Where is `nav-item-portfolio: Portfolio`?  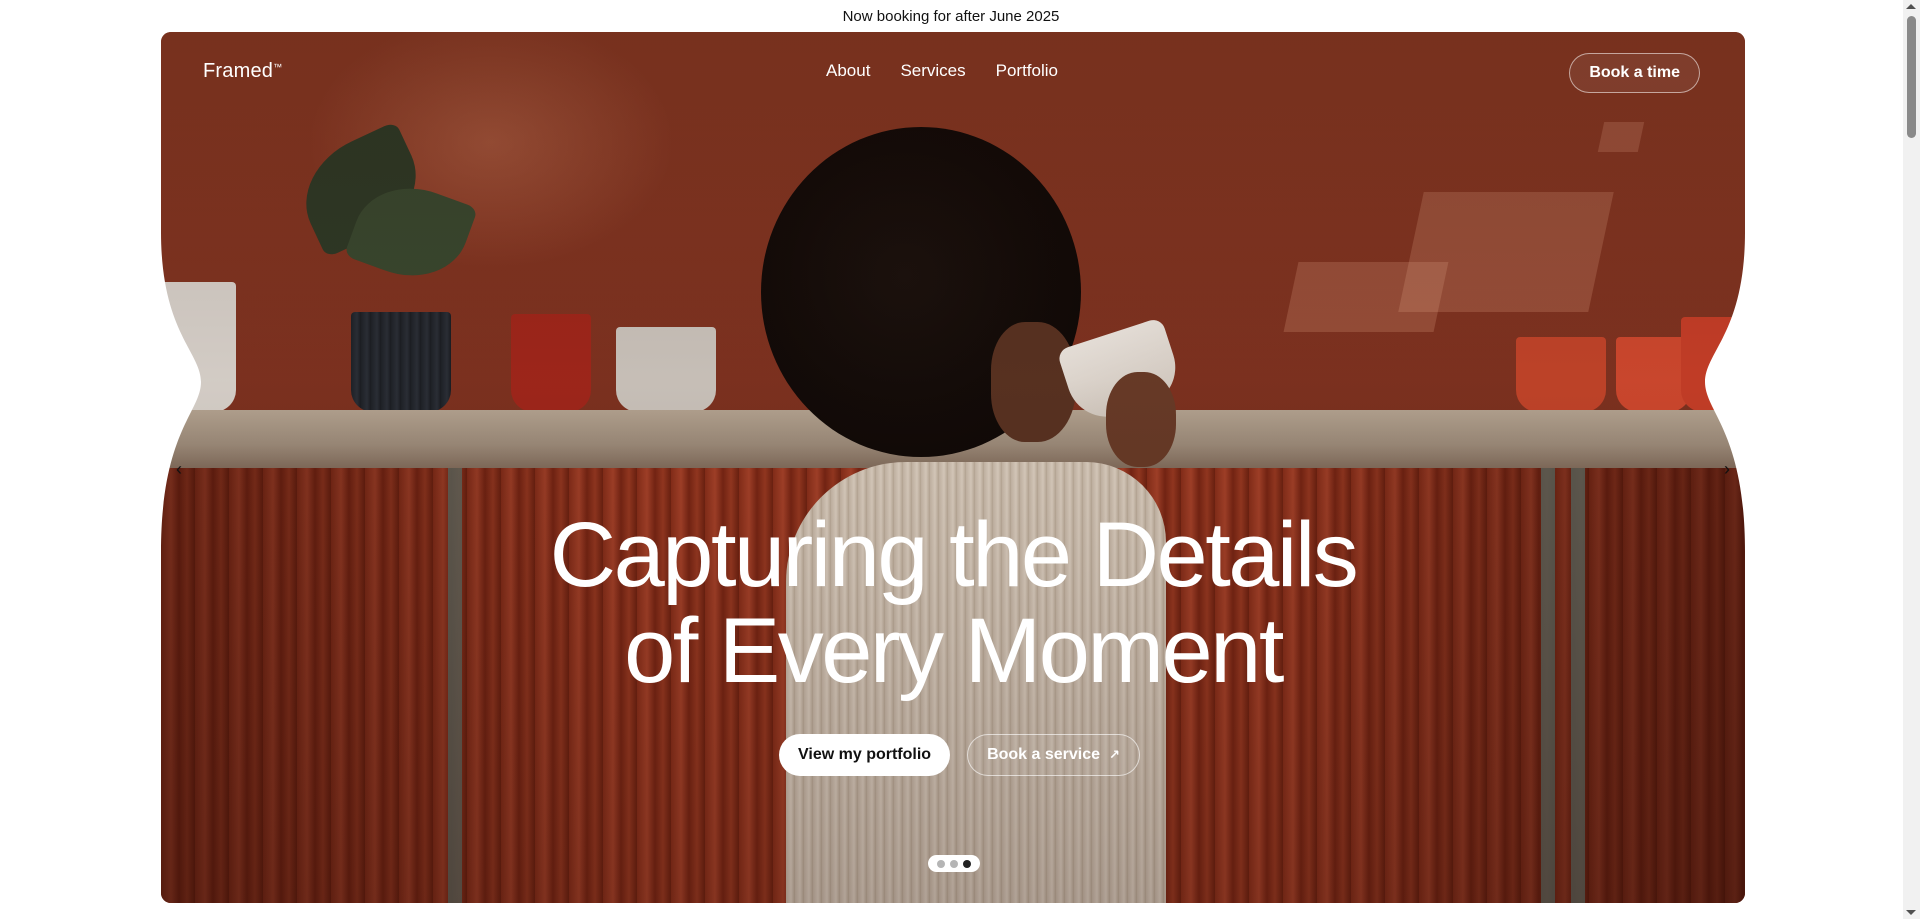
nav-item-portfolio: Portfolio is located at coordinates (1027, 71).